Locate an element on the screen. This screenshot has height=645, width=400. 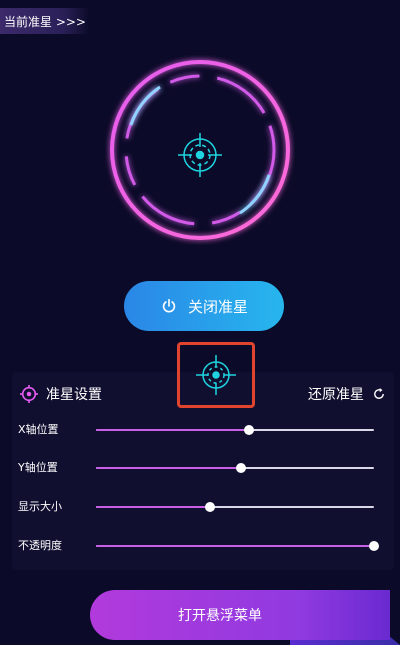
open-floating-menu-button: 打开悬浮菜单 is located at coordinates (240, 615).